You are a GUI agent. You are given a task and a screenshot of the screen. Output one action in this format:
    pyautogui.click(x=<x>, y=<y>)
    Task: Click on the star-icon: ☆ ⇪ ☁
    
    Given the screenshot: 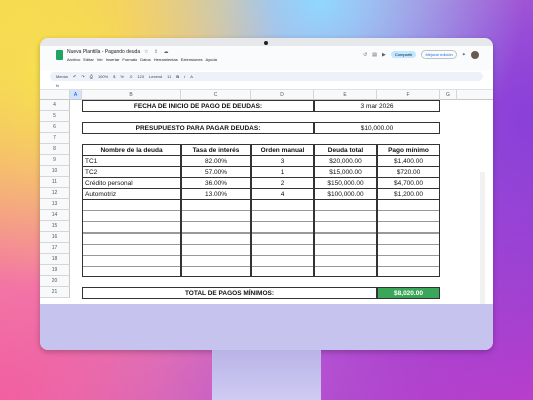 What is the action you would take?
    pyautogui.click(x=157, y=52)
    